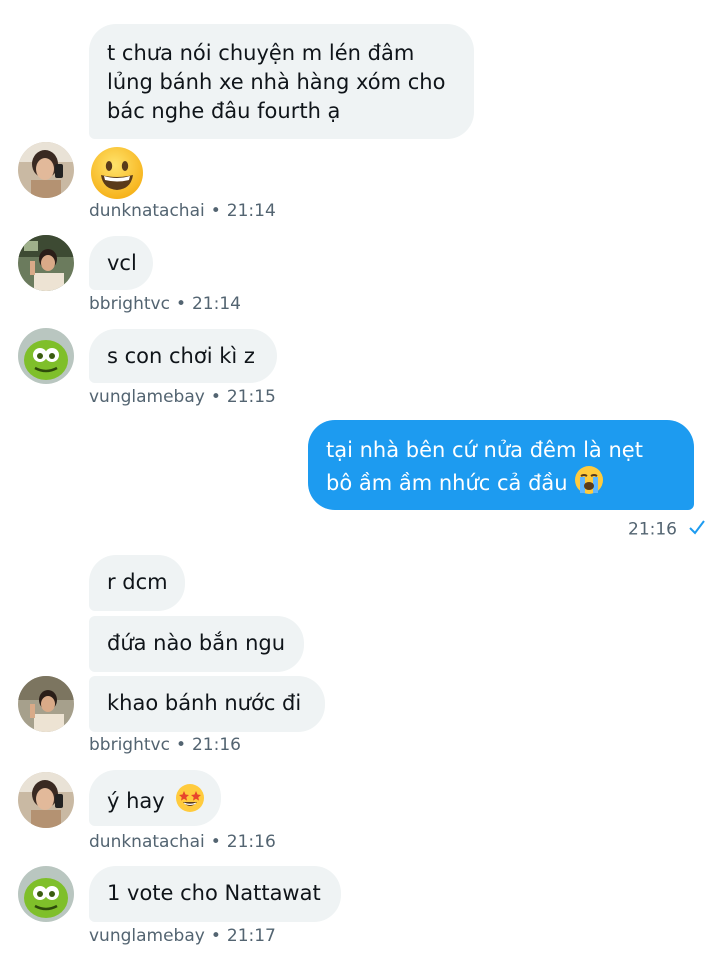 The height and width of the screenshot is (953, 720). Describe the element at coordinates (251, 397) in the screenshot. I see `timestamp: 21:15` at that location.